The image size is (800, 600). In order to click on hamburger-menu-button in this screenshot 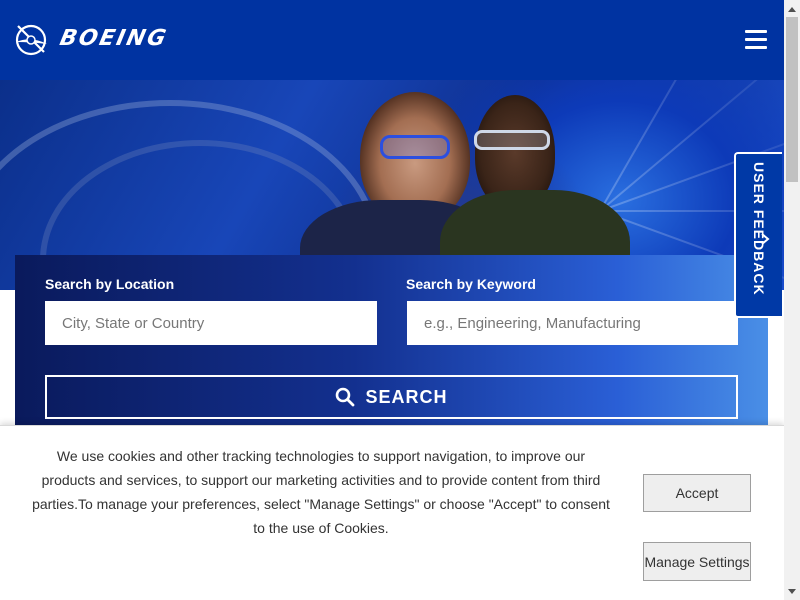, I will do `click(757, 40)`.